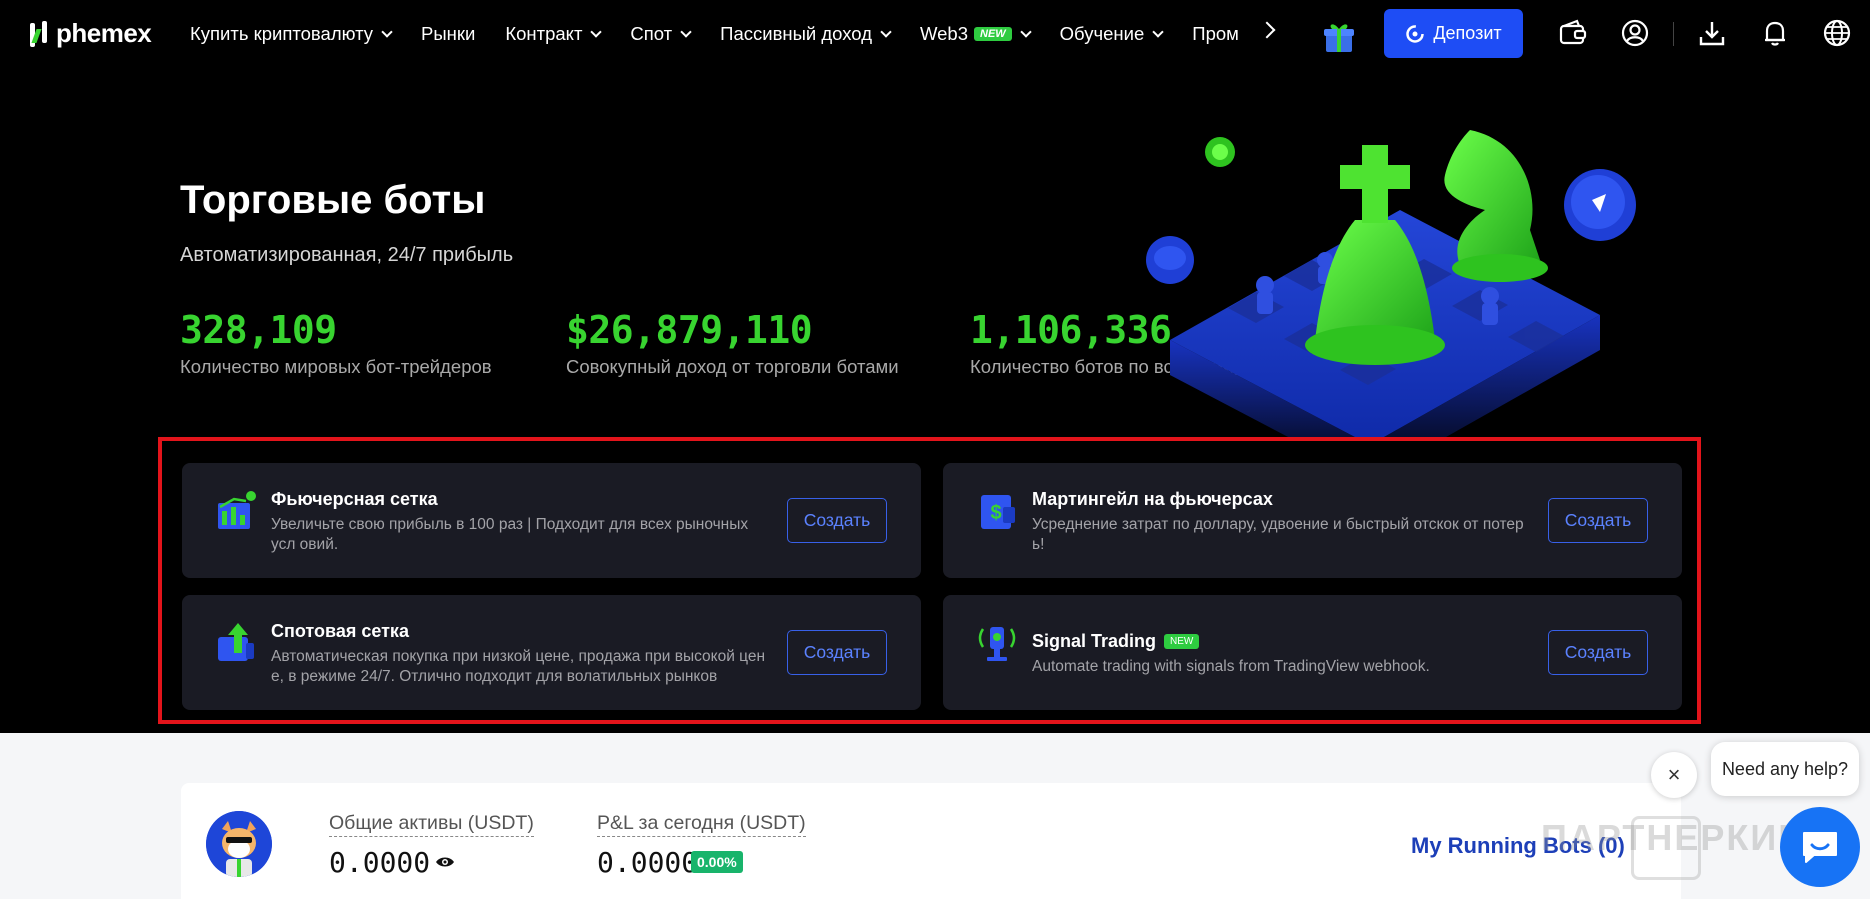  Describe the element at coordinates (944, 33) in the screenshot. I see `nav-item-label: Web3` at that location.